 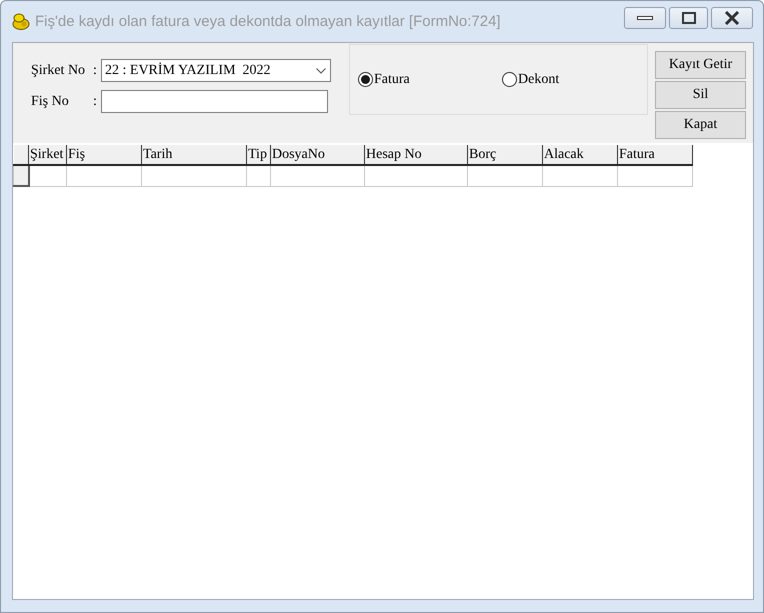 I want to click on company-dropdown: 22 : EVRİM YAZILIM 2022, so click(x=216, y=70).